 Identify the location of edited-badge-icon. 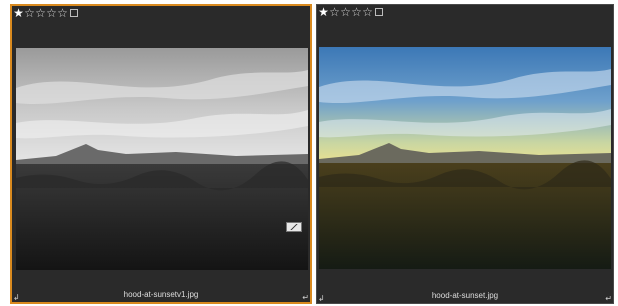
(294, 227).